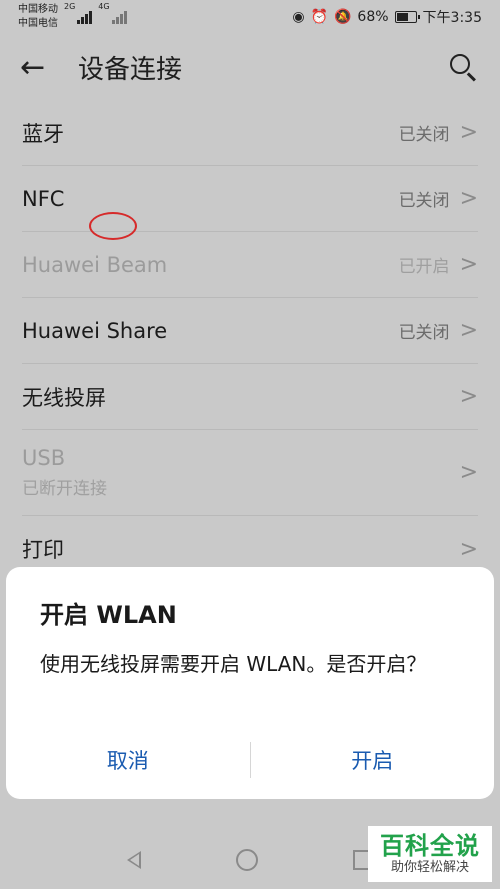  Describe the element at coordinates (250, 473) in the screenshot. I see `setting-row-usb: USB 已断开连接 >` at that location.